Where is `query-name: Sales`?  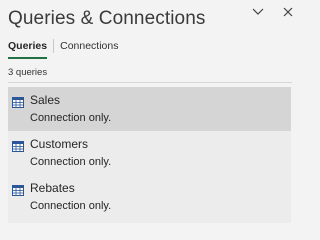 query-name: Sales is located at coordinates (45, 100).